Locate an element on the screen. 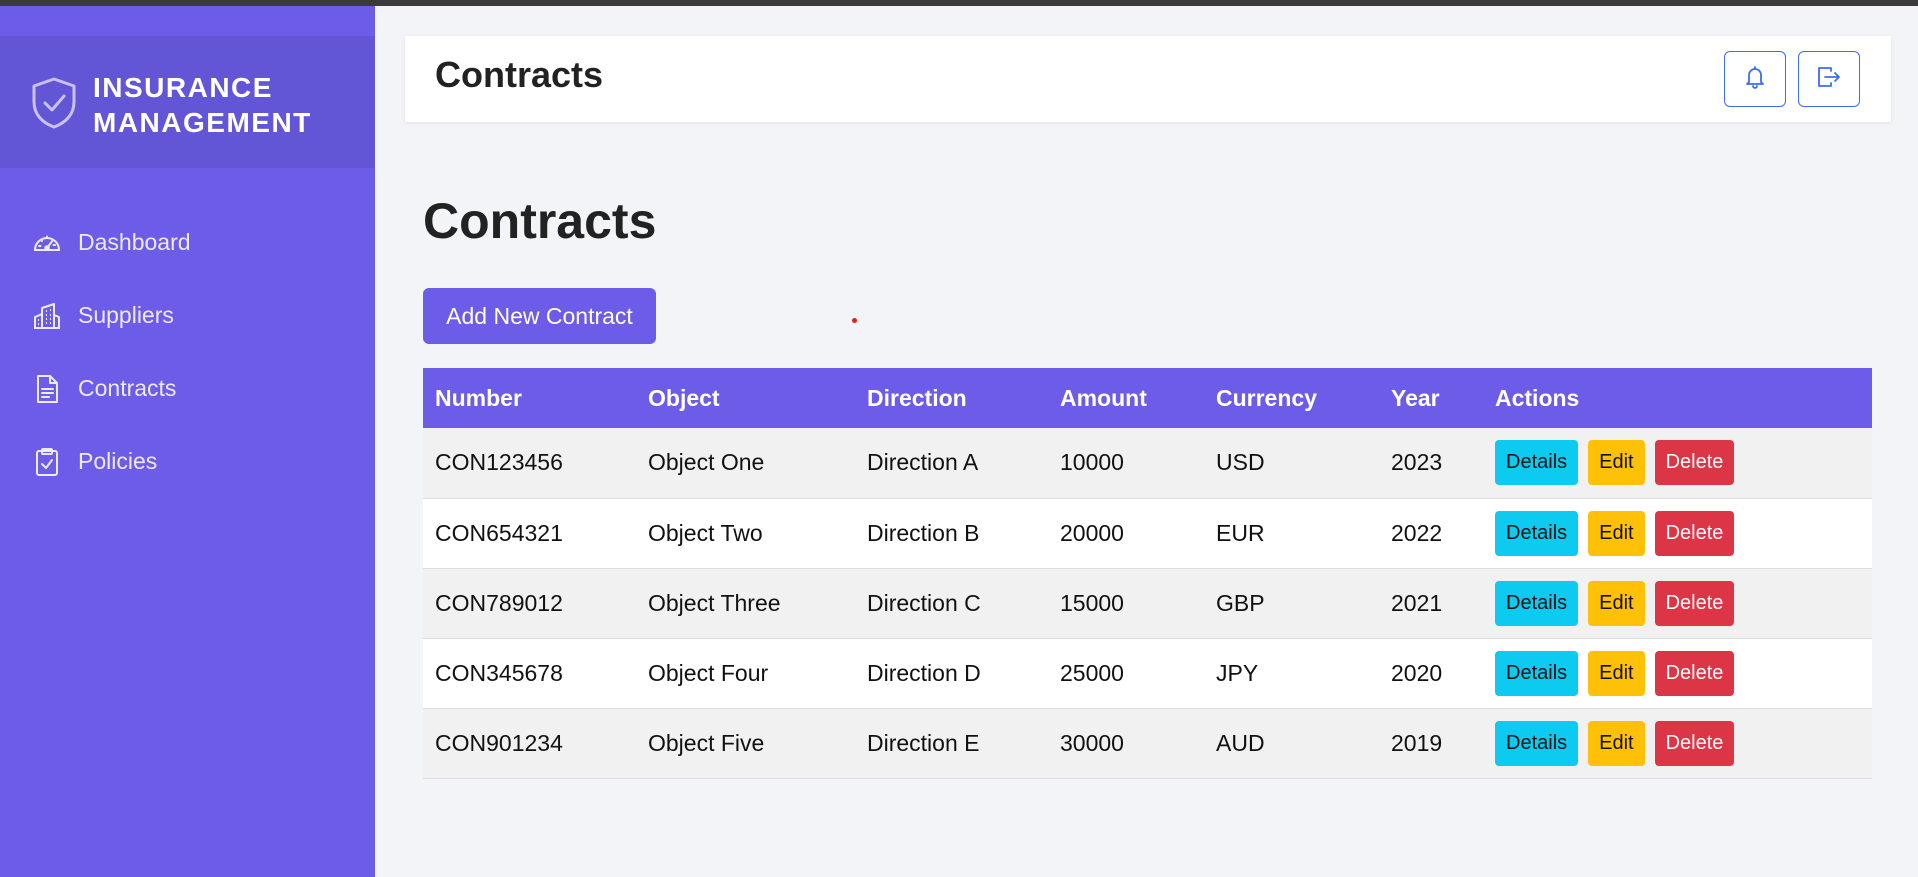 The width and height of the screenshot is (1918, 877). header-title: Contracts is located at coordinates (519, 74).